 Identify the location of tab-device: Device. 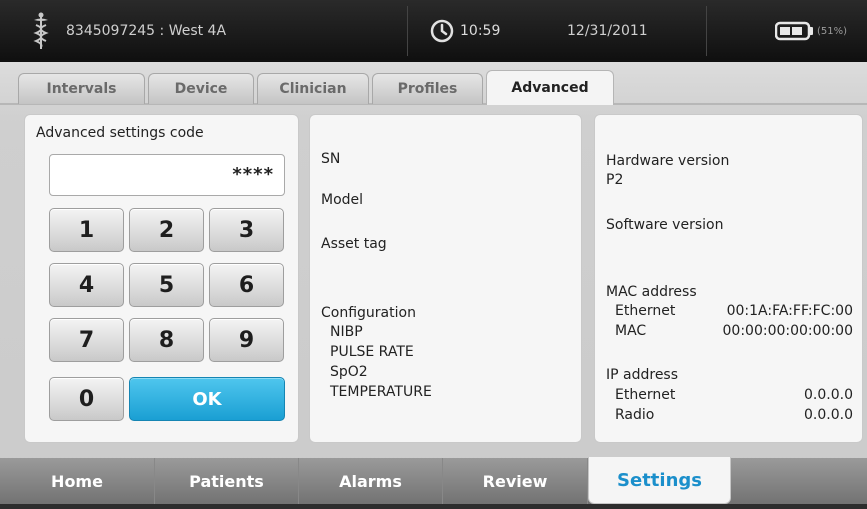
(201, 88).